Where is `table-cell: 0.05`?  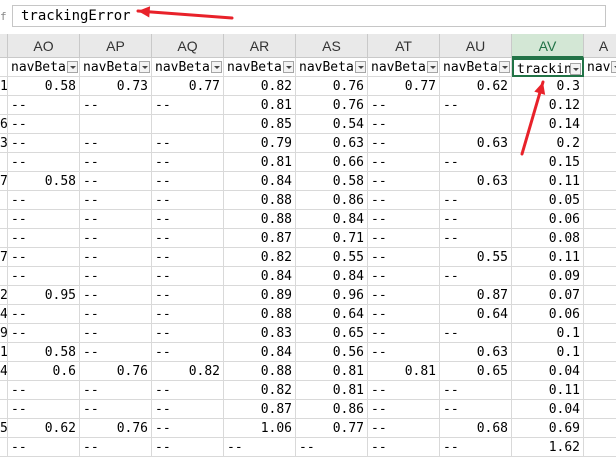 table-cell: 0.05 is located at coordinates (548, 200).